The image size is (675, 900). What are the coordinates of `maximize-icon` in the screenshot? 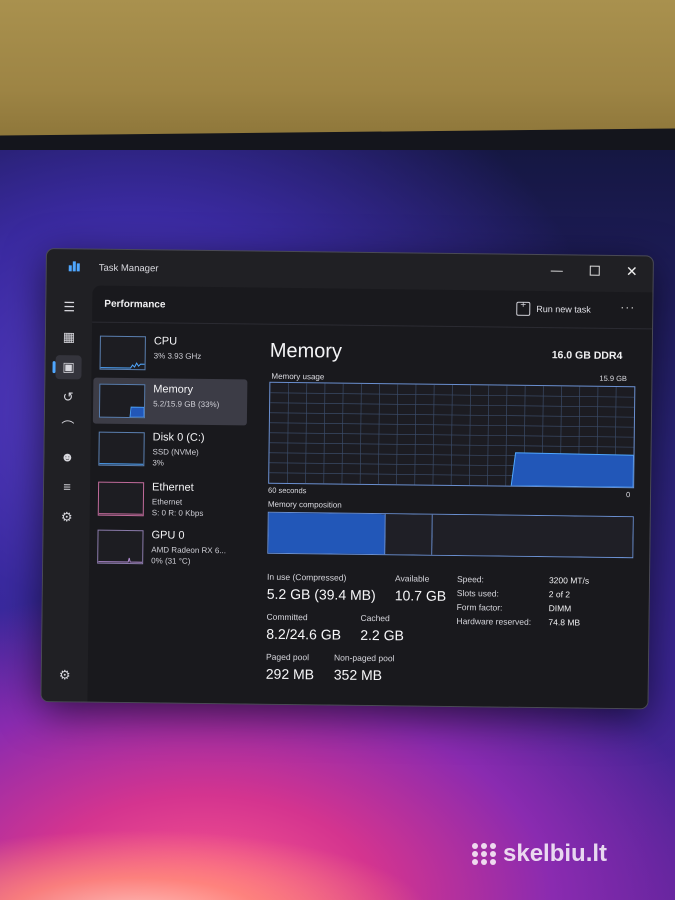 It's located at (594, 270).